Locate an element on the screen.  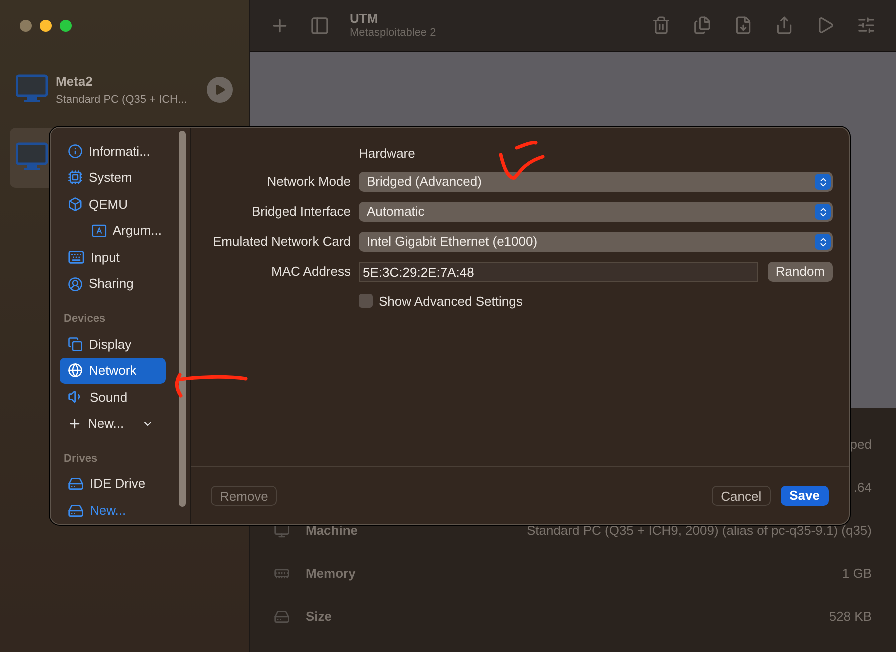
sidebar-item: Sound is located at coordinates (113, 397).